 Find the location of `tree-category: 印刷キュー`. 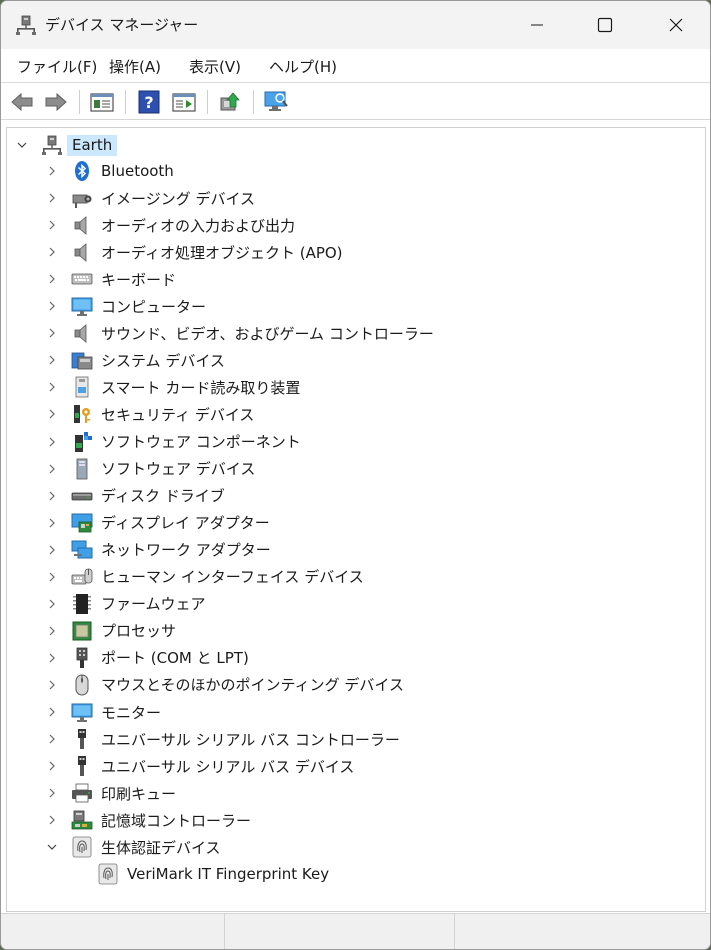

tree-category: 印刷キュー is located at coordinates (110, 793).